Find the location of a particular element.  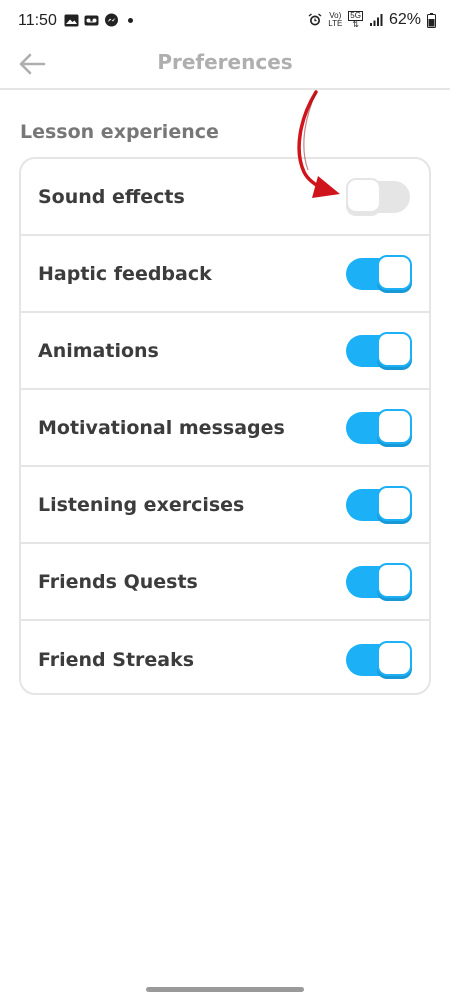

alarm-icon is located at coordinates (315, 19).